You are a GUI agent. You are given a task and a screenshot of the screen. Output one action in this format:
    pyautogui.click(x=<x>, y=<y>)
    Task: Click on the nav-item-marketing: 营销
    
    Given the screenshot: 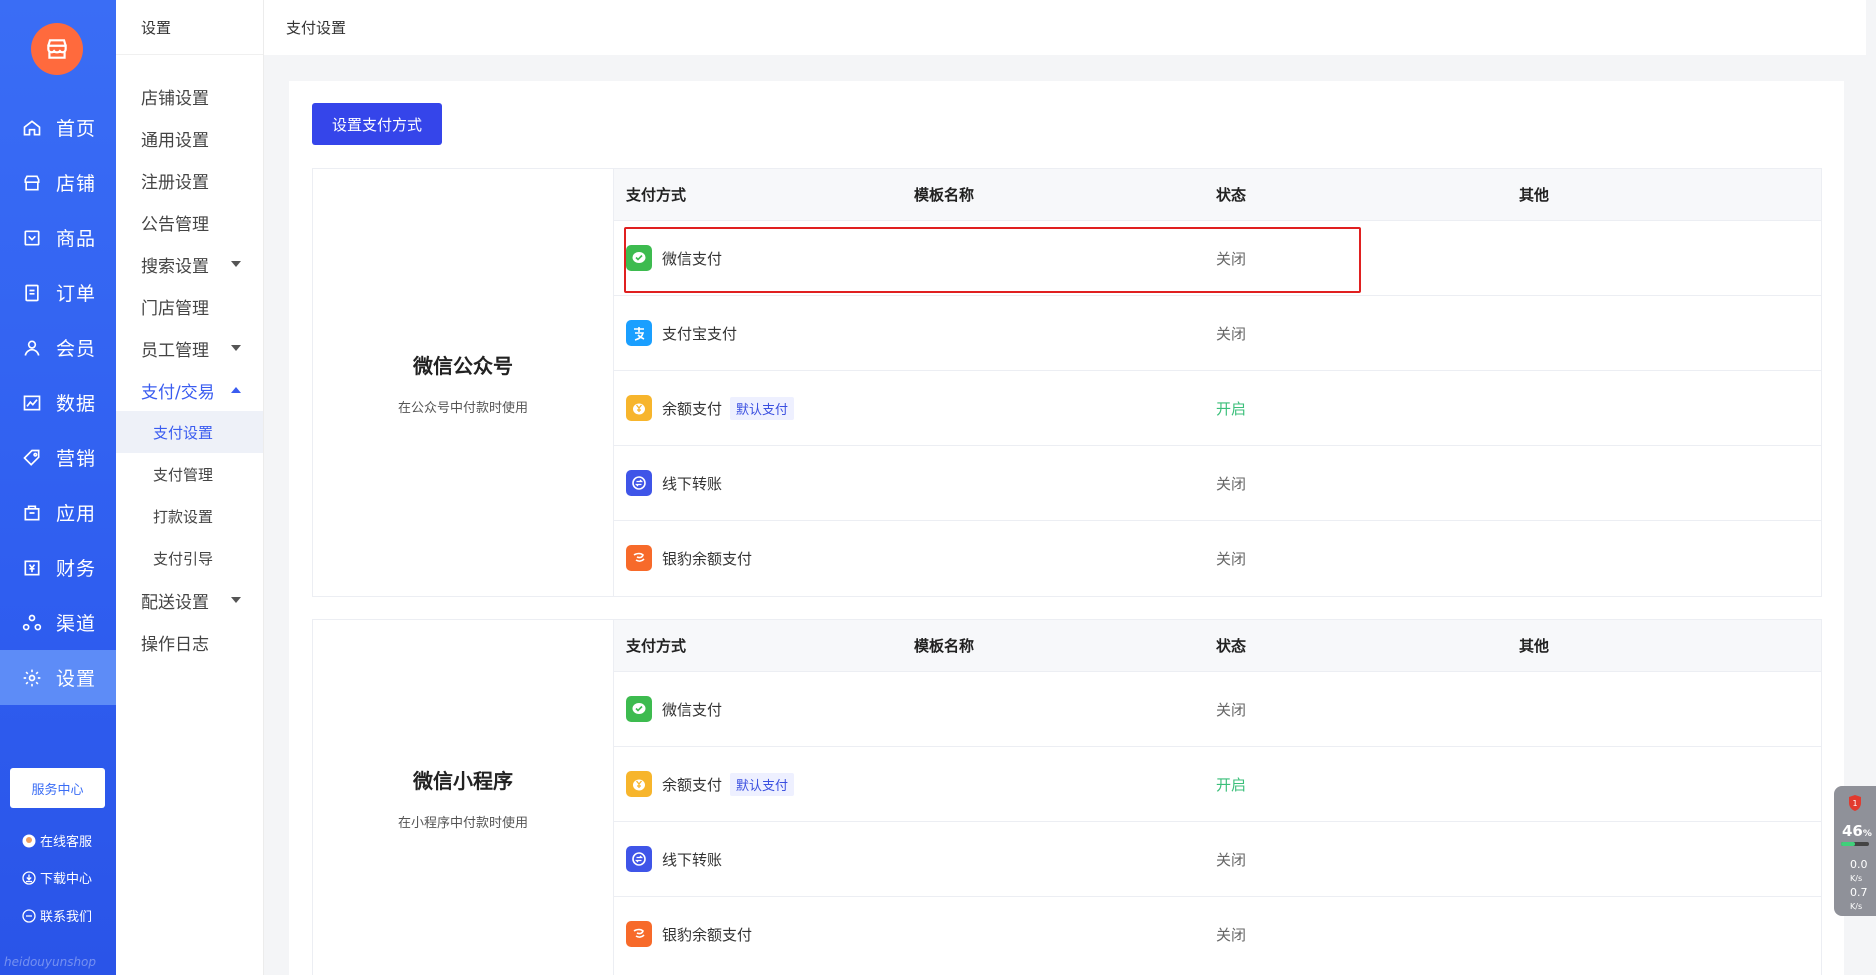 What is the action you would take?
    pyautogui.click(x=58, y=457)
    